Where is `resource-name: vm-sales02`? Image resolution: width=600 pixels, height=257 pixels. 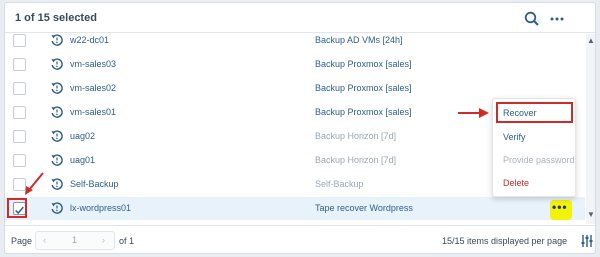
resource-name: vm-sales02 is located at coordinates (93, 88).